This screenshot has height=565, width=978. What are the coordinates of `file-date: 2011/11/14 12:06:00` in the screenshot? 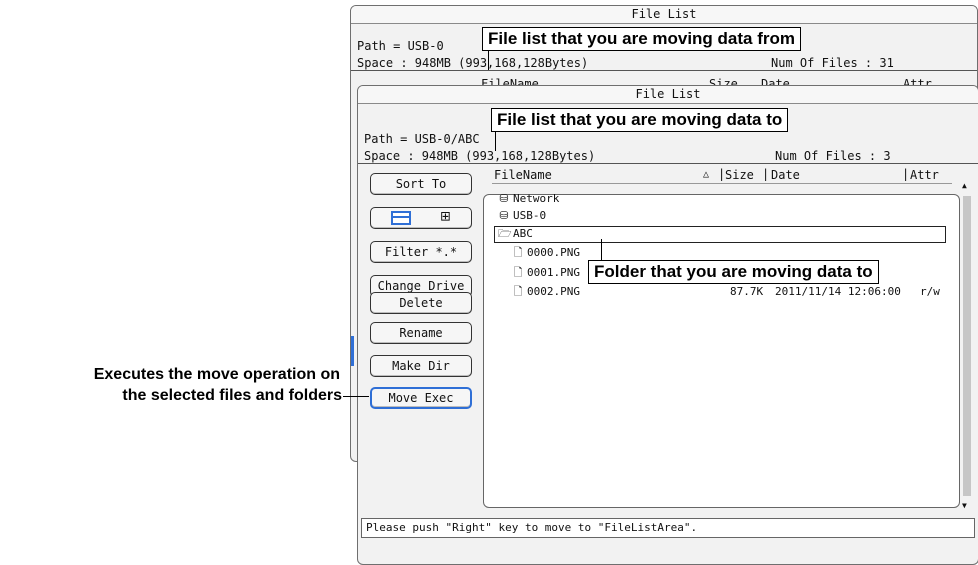 It's located at (838, 291).